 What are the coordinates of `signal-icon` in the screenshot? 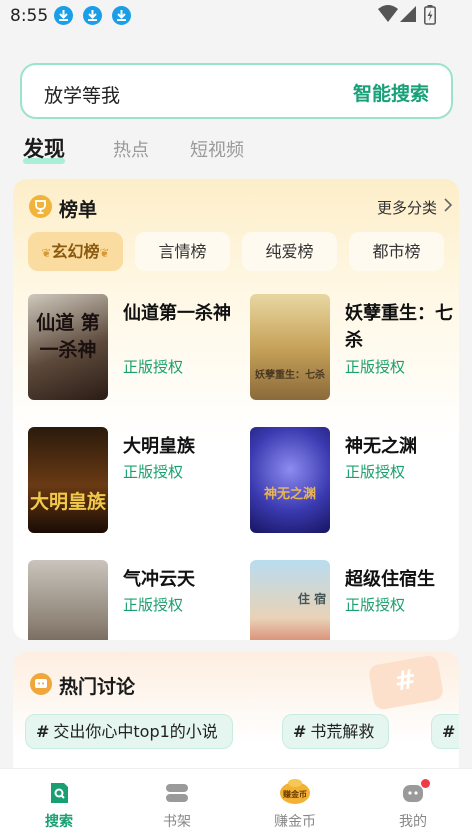 It's located at (408, 16).